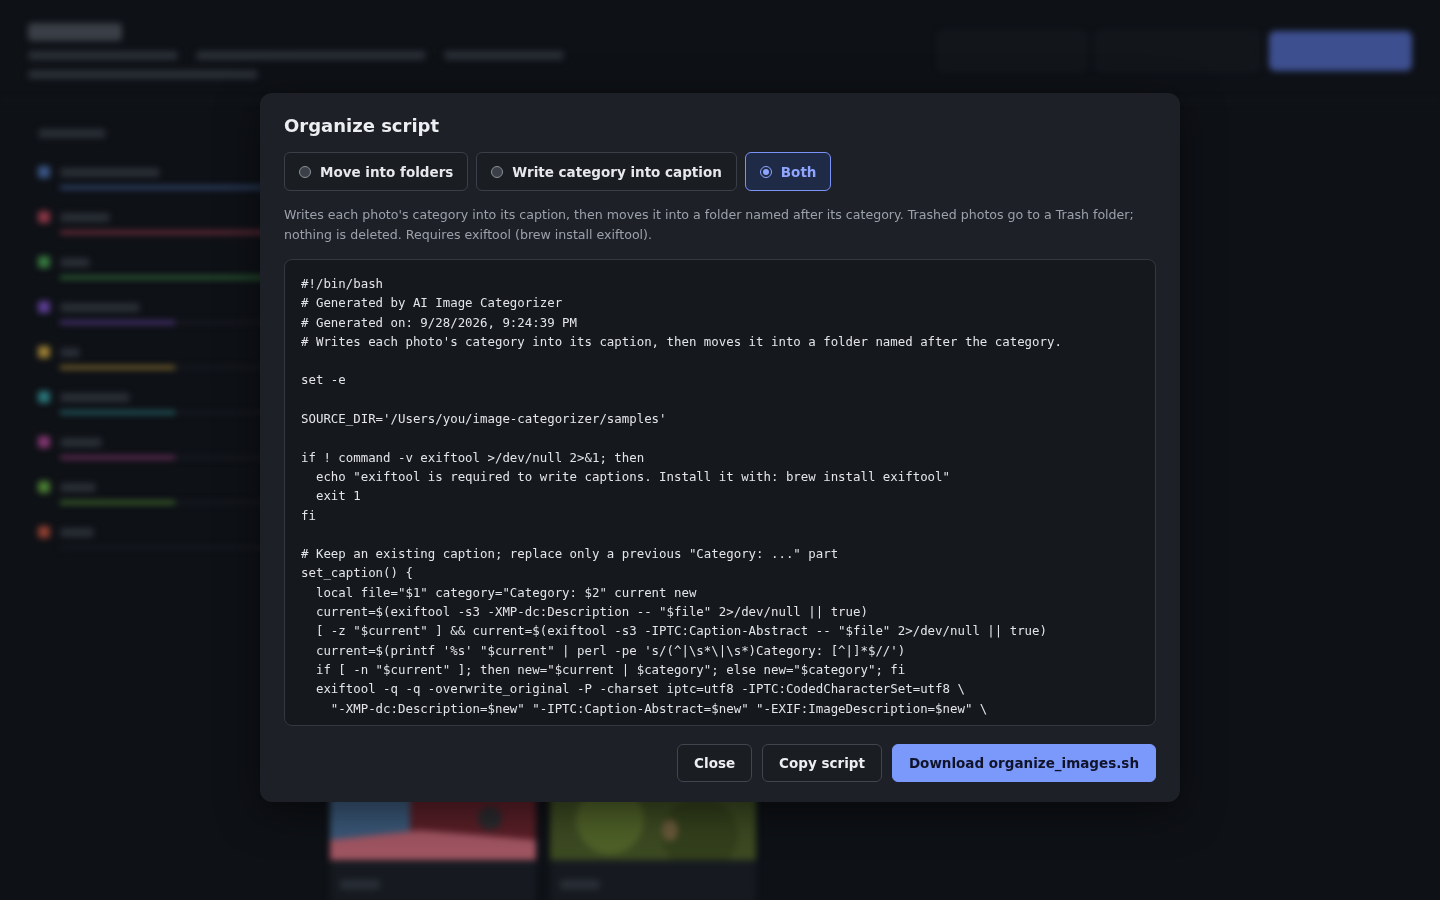 This screenshot has width=1440, height=900. Describe the element at coordinates (376, 171) in the screenshot. I see `mode-option: Move into folders` at that location.